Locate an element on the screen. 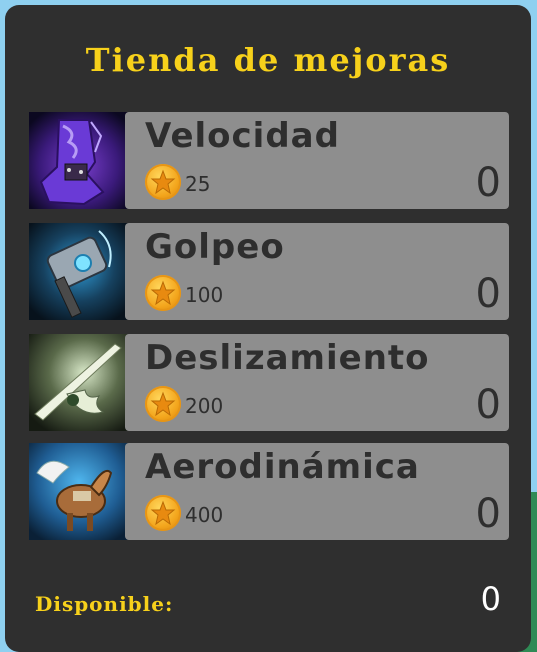 Image resolution: width=537 pixels, height=652 pixels. available-label: Disponible: is located at coordinates (104, 604).